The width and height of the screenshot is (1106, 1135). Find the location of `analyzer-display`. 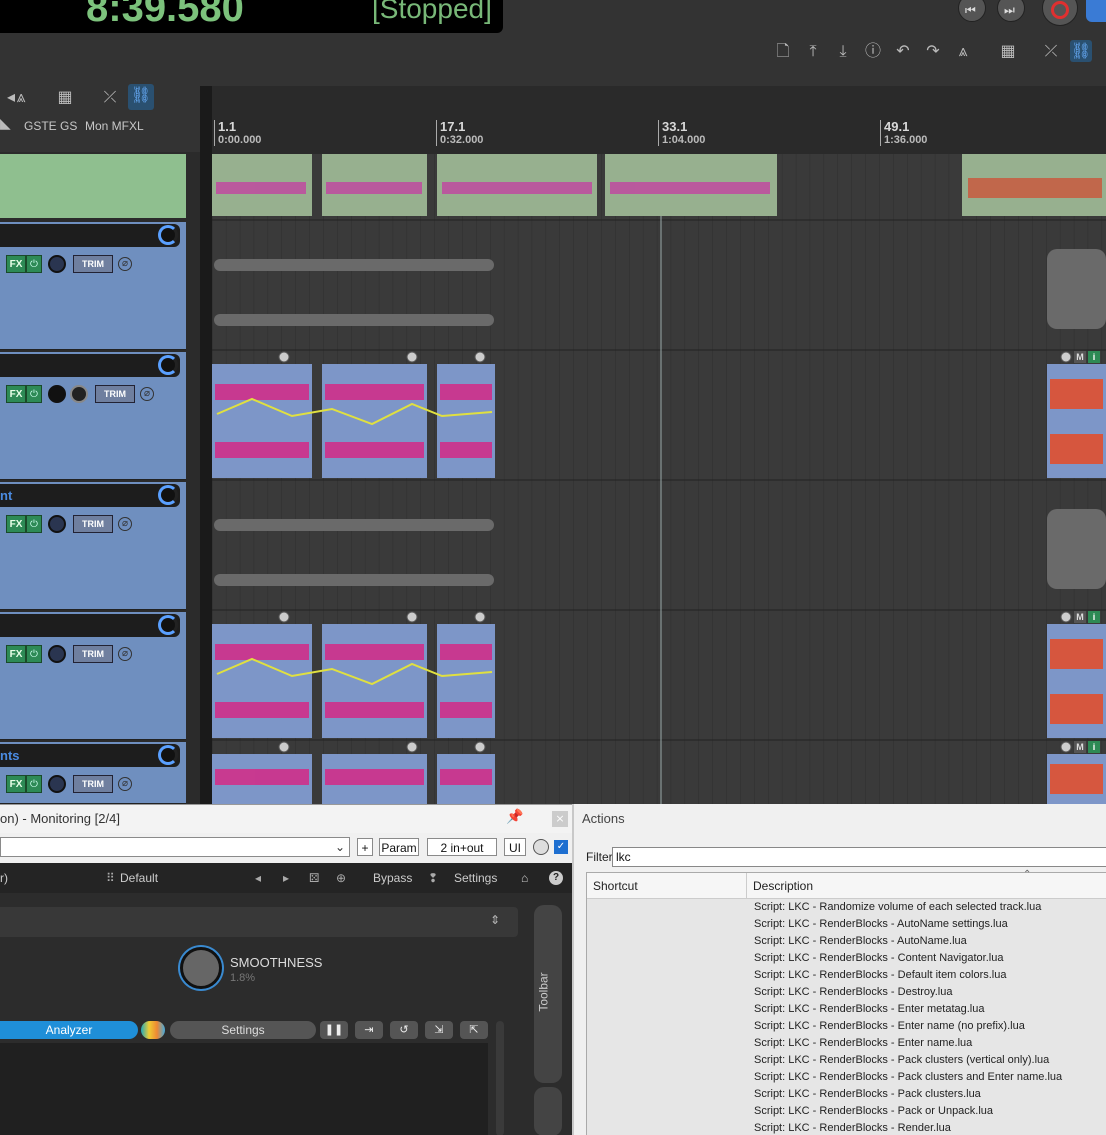

analyzer-display is located at coordinates (244, 1089).